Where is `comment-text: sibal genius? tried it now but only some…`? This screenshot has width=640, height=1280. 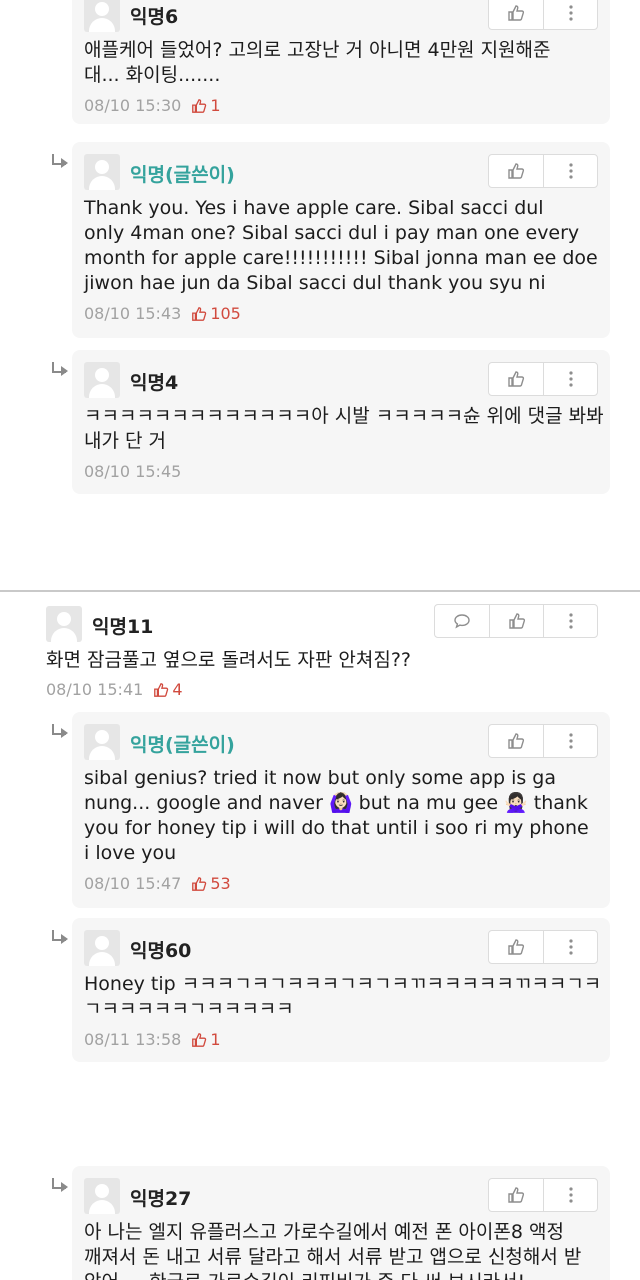
comment-text: sibal genius? tried it now but only some… is located at coordinates (336, 815).